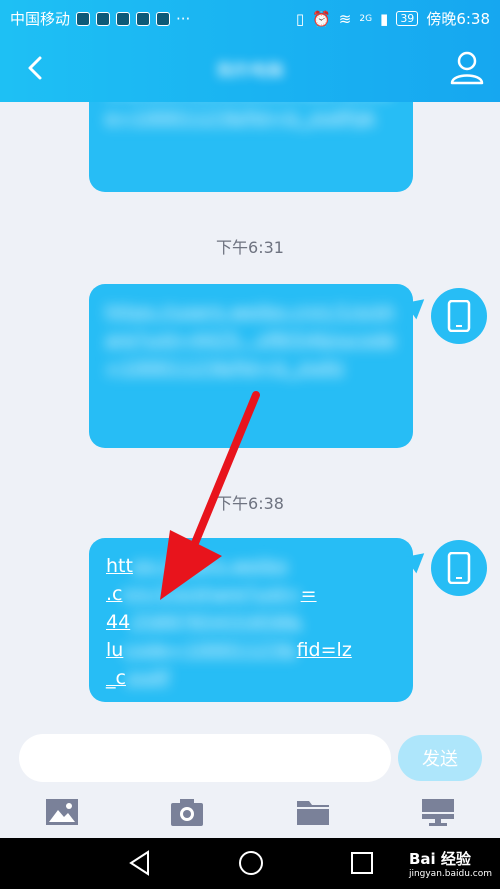 The width and height of the screenshot is (500, 889). Describe the element at coordinates (438, 812) in the screenshot. I see `computer-icon` at that location.